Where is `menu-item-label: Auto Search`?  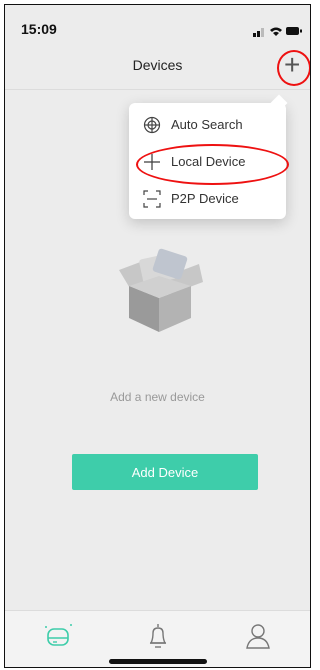
menu-item-label: Auto Search is located at coordinates (207, 124).